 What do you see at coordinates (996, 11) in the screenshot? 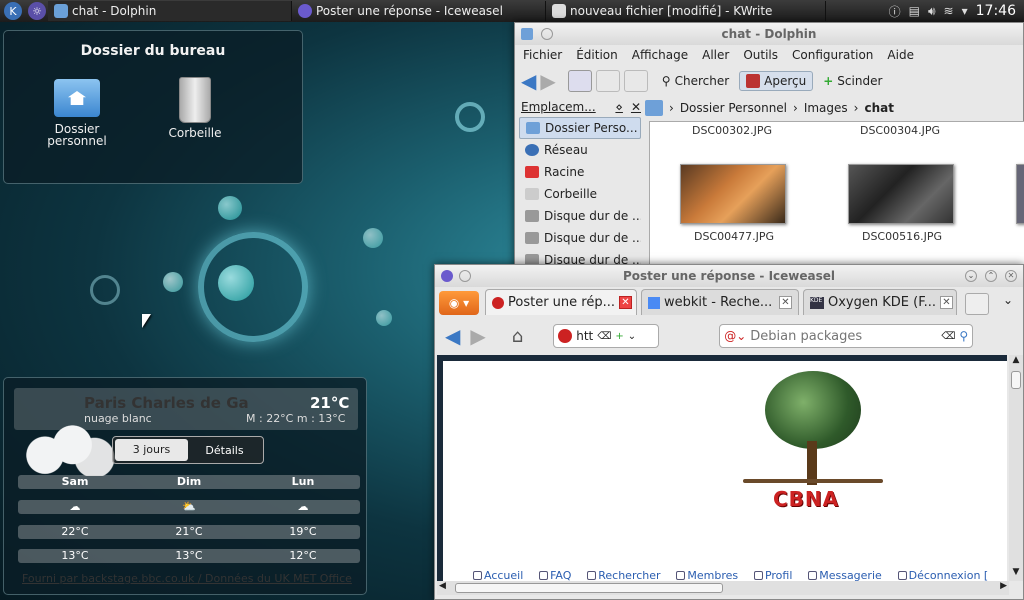
I see `clock: 17:46` at bounding box center [996, 11].